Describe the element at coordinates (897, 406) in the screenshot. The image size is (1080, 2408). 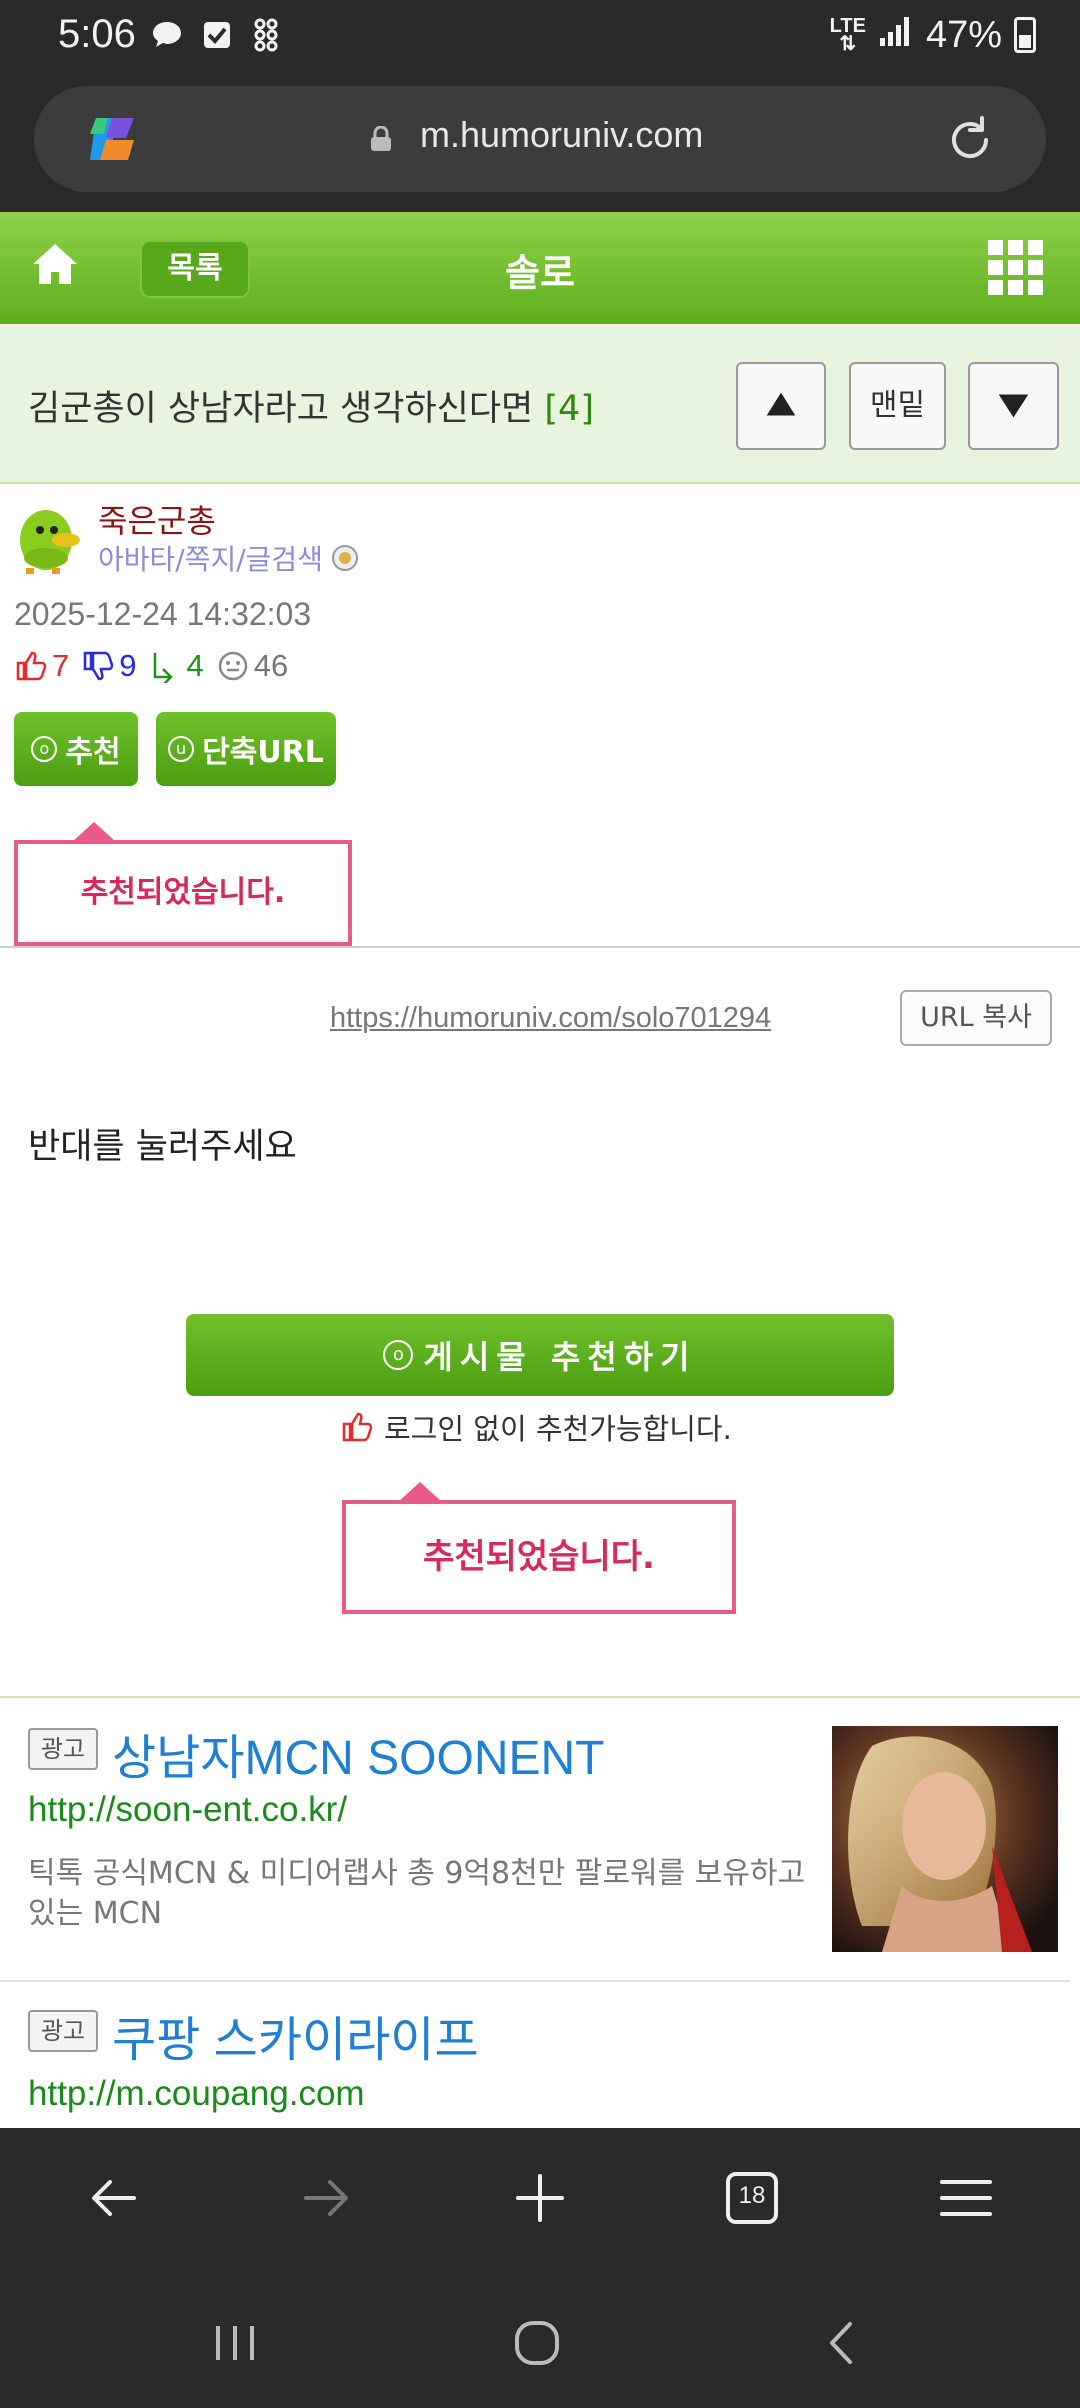
I see `scroll-bottom-button: 맨밑` at that location.